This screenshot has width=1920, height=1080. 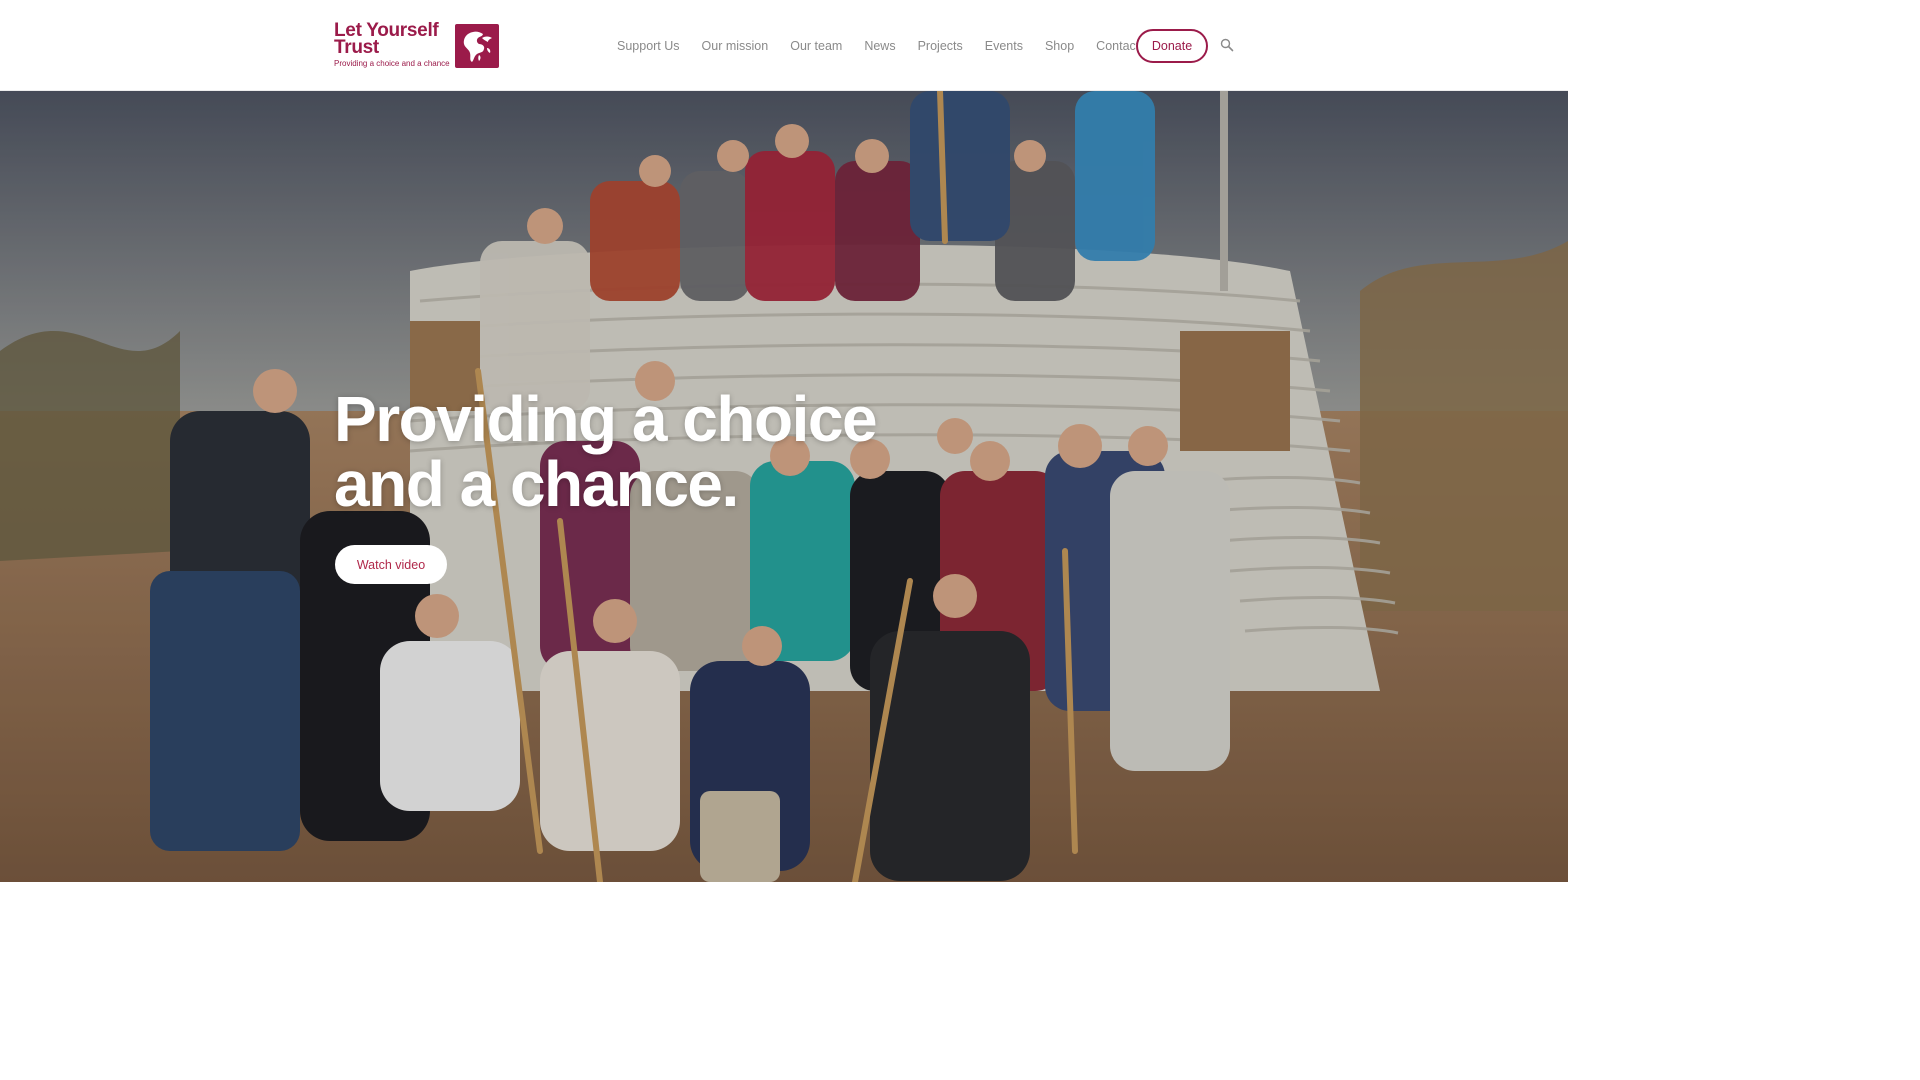 I want to click on nav-item-events: Events, so click(x=1004, y=46).